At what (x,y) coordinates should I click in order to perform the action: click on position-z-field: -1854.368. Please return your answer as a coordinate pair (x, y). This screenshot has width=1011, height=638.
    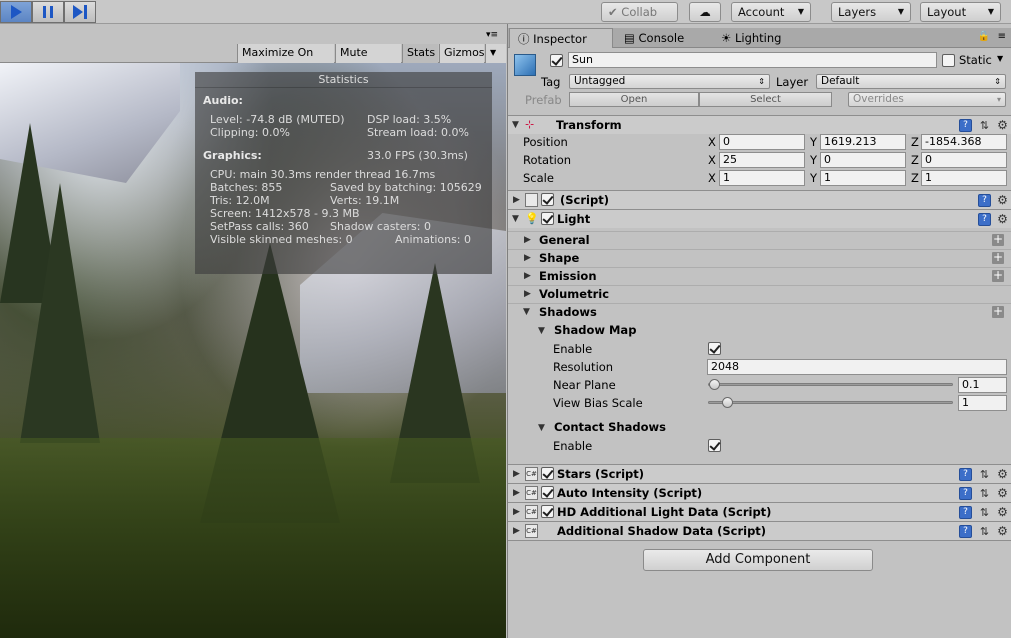
    Looking at the image, I should click on (964, 142).